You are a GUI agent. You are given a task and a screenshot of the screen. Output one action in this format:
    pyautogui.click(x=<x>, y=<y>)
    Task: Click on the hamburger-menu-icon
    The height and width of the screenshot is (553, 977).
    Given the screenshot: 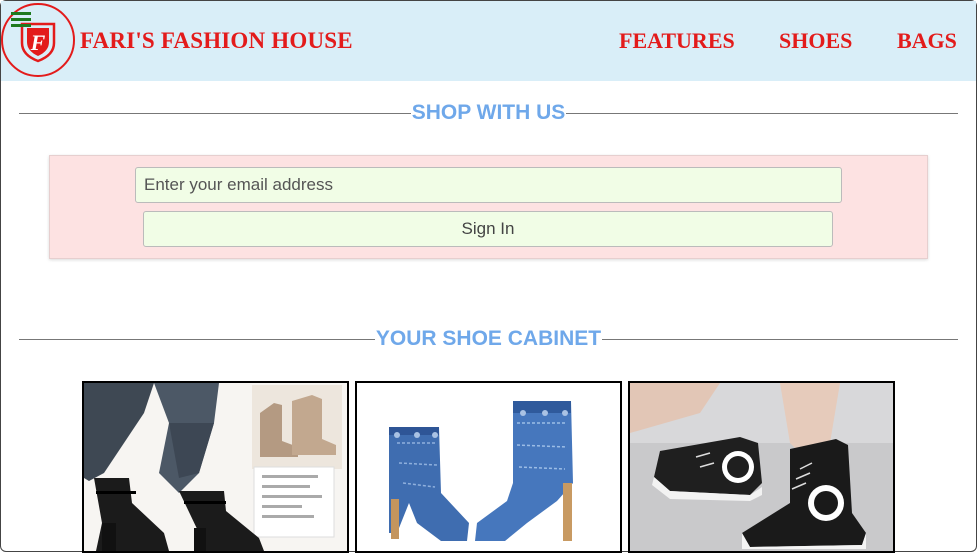 What is the action you would take?
    pyautogui.click(x=21, y=21)
    